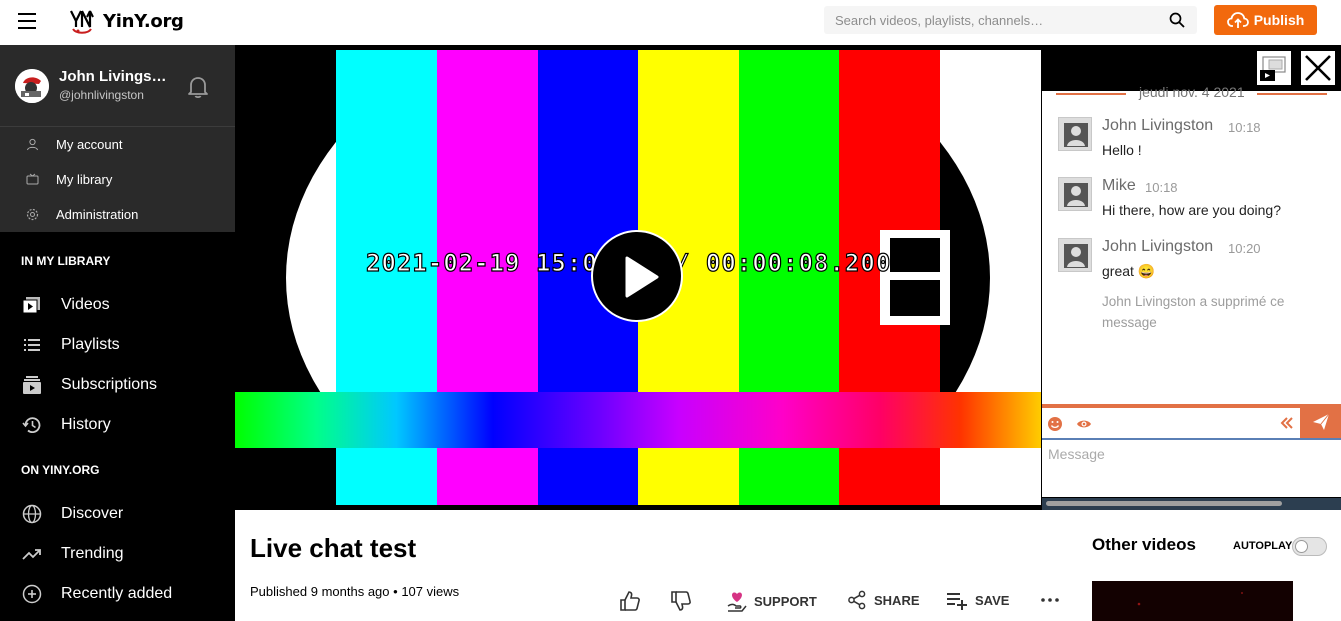  Describe the element at coordinates (97, 214) in the screenshot. I see `menu-item-label: Administration` at that location.